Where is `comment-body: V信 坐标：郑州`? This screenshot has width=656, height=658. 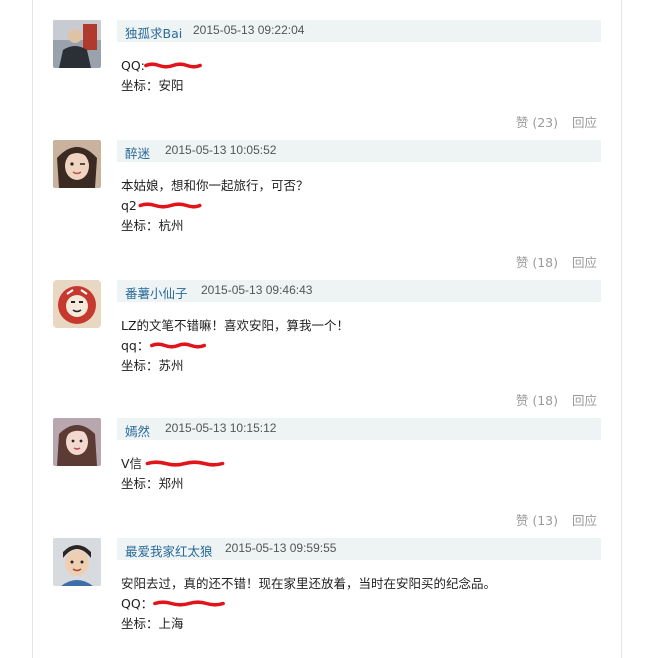
comment-body: V信 坐标：郑州 is located at coordinates (173, 474).